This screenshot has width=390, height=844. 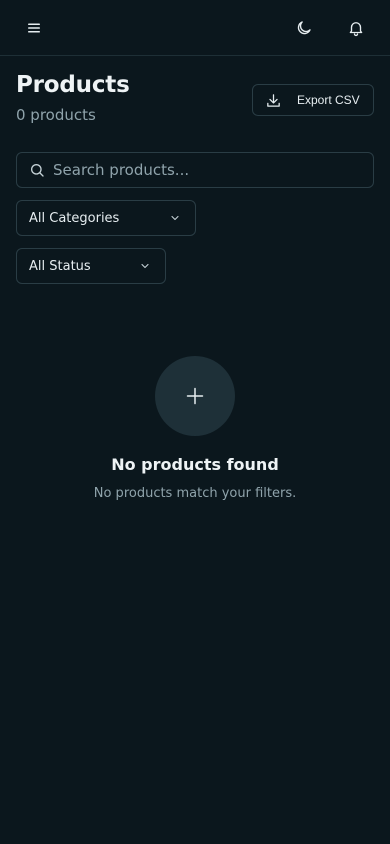 I want to click on category-select: All Categories, so click(x=106, y=218).